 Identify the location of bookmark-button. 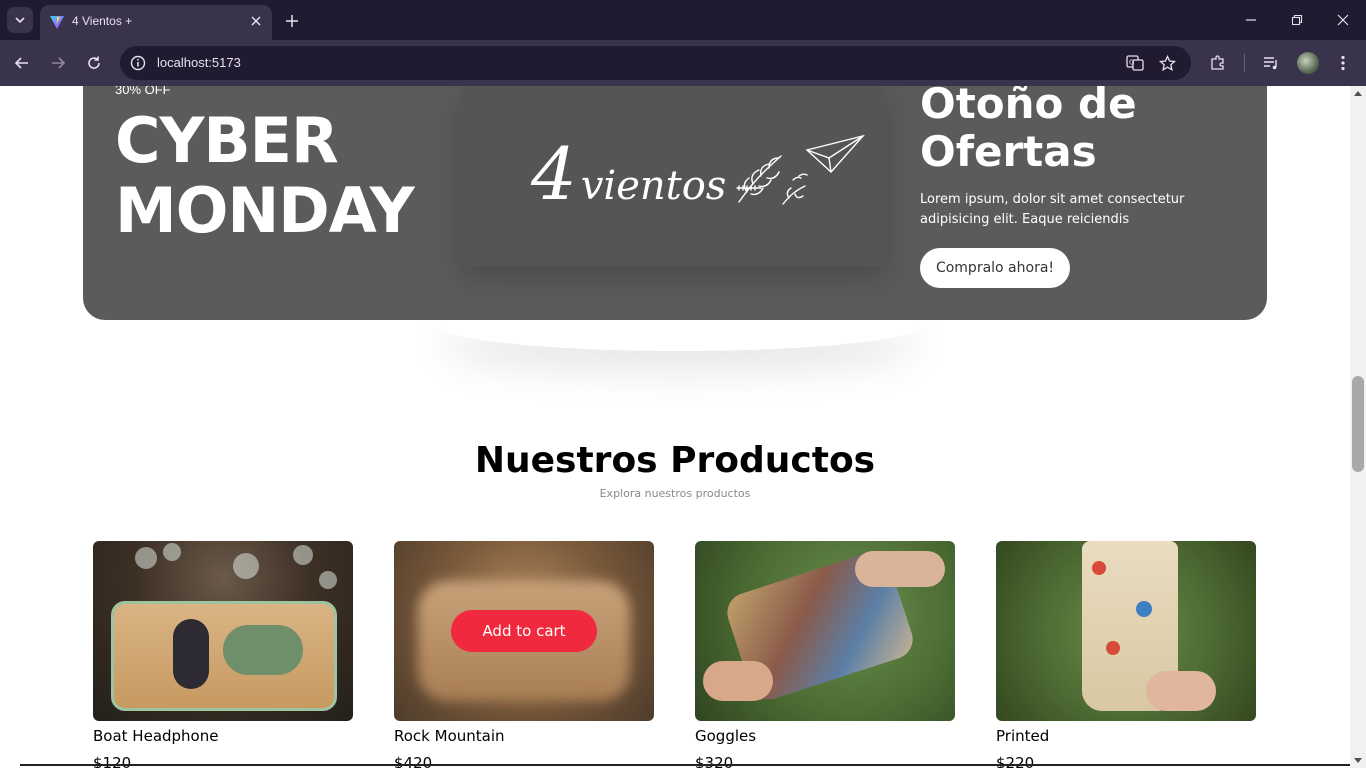
(1167, 63).